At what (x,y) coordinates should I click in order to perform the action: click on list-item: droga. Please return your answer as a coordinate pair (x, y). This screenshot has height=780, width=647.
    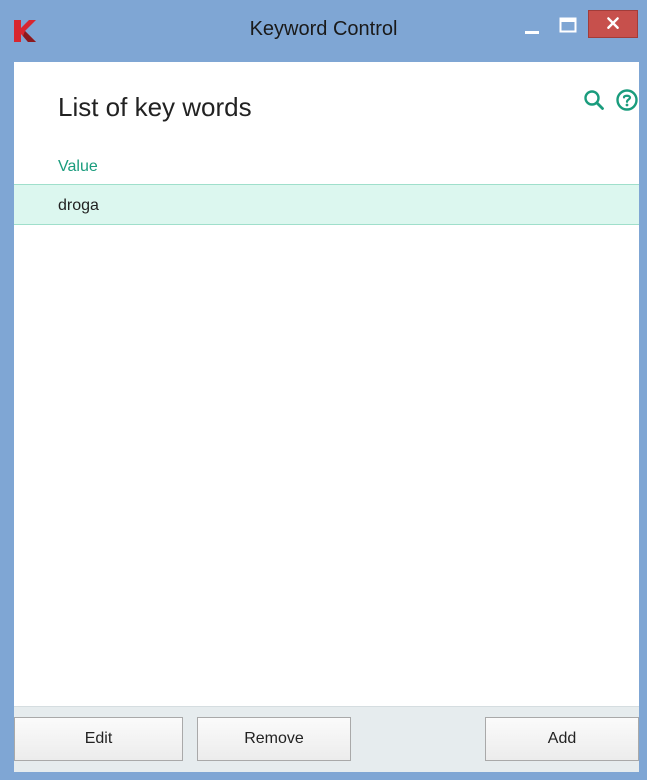
    Looking at the image, I should click on (326, 204).